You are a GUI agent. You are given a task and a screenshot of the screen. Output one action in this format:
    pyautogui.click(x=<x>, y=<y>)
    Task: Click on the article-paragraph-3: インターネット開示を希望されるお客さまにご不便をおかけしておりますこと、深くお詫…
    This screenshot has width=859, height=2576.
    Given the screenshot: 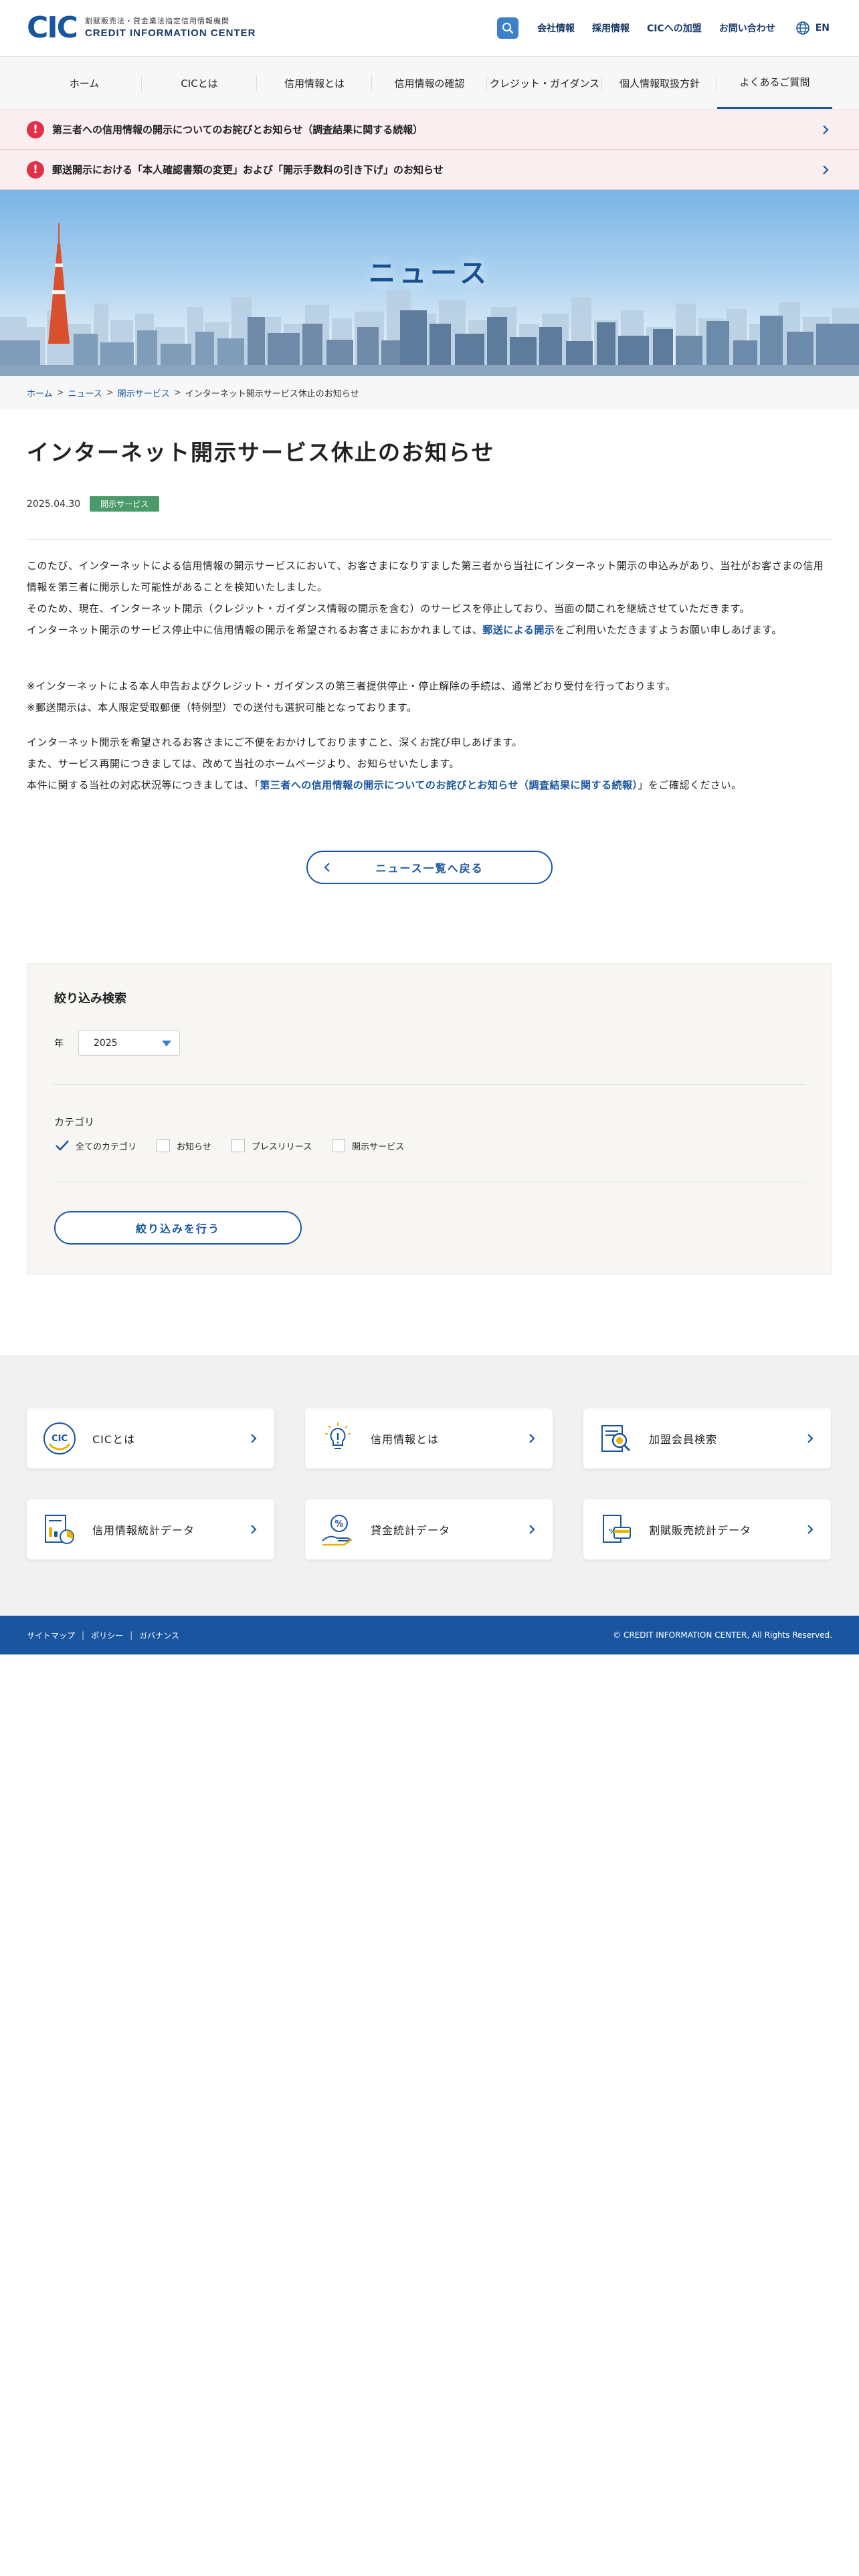 What is the action you would take?
    pyautogui.click(x=429, y=764)
    